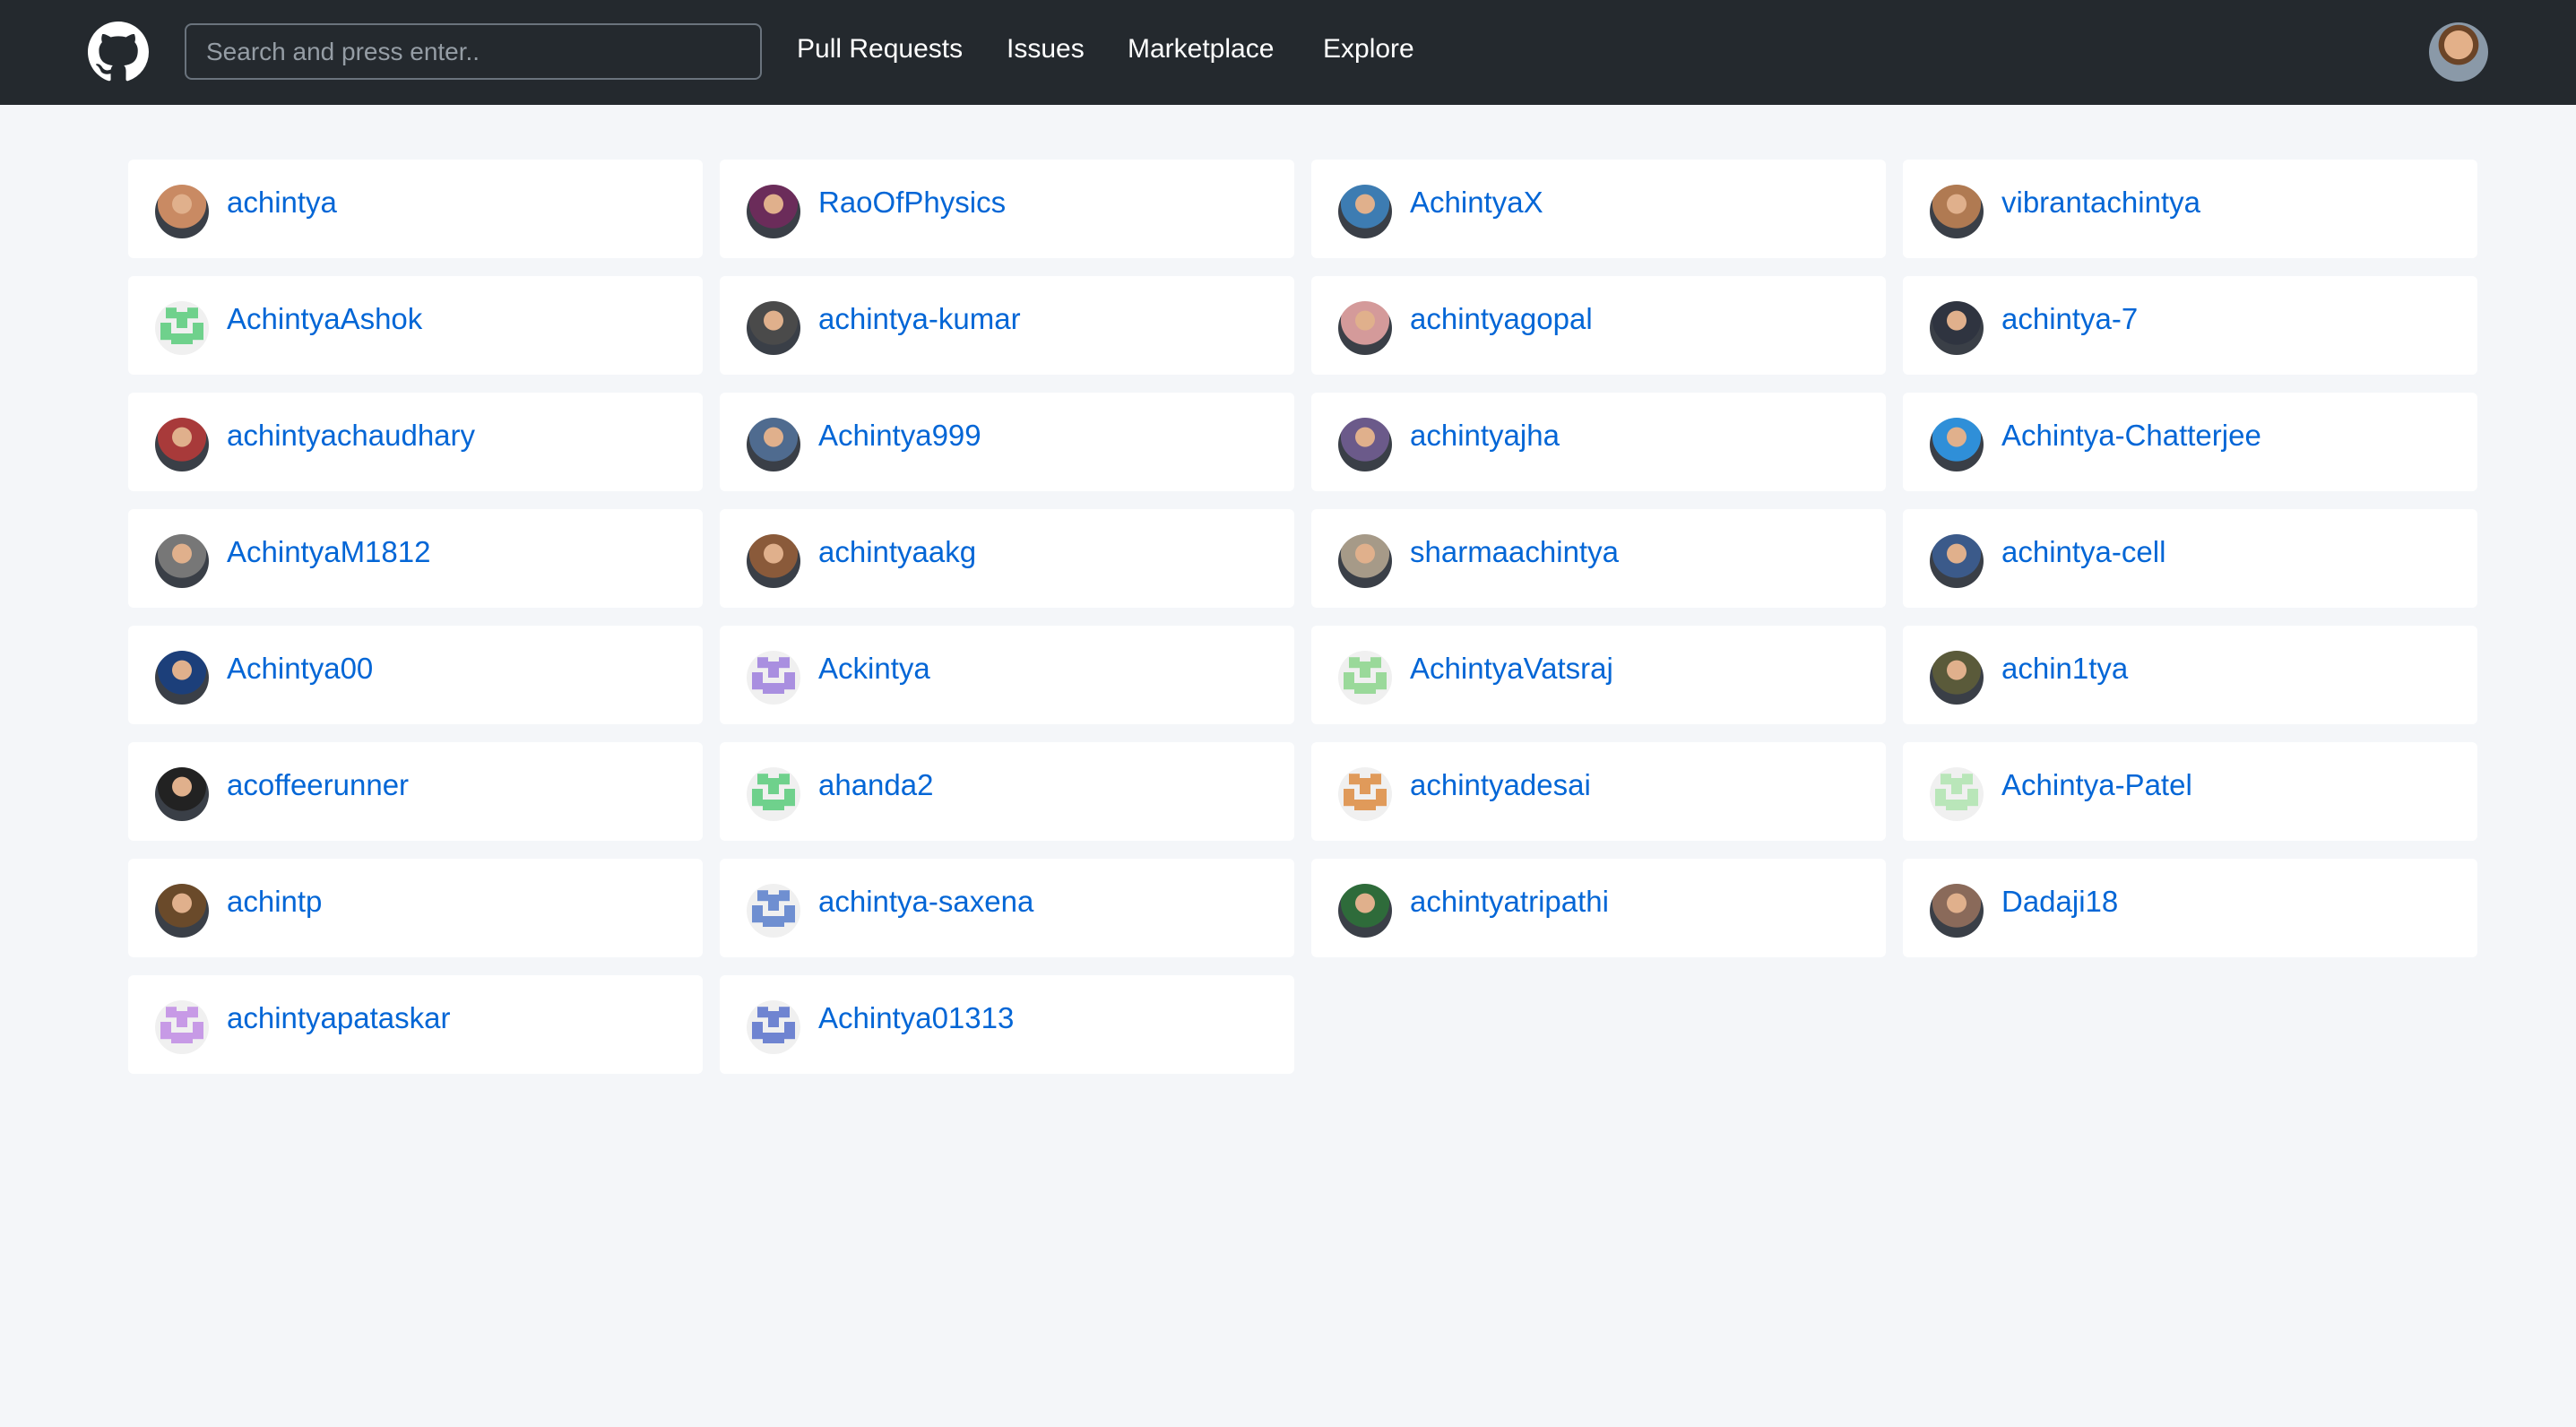 The width and height of the screenshot is (2576, 1427). Describe the element at coordinates (1598, 325) in the screenshot. I see `user-card: achintyagopal` at that location.